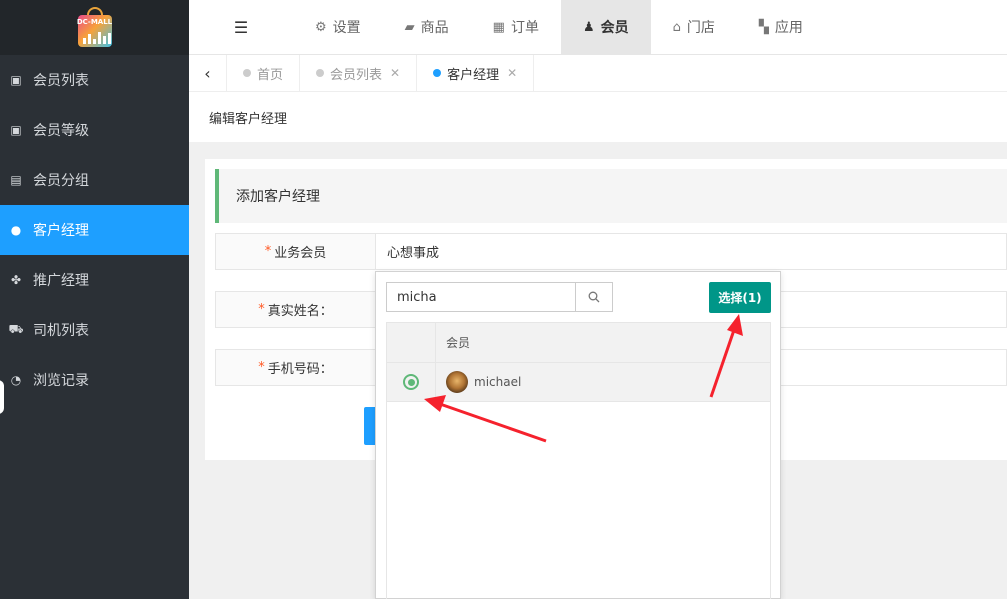 The height and width of the screenshot is (599, 1007). I want to click on clock-icon: ◔, so click(16, 380).